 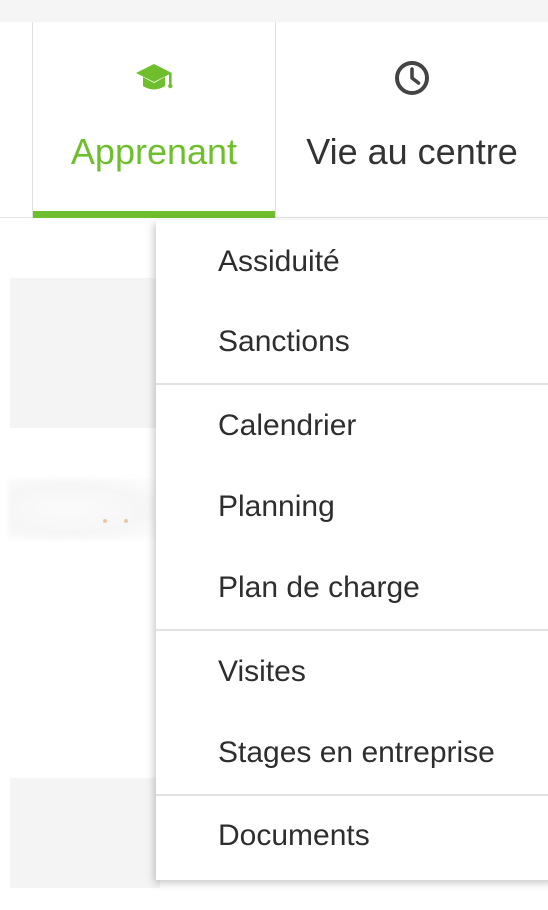 What do you see at coordinates (276, 507) in the screenshot?
I see `menu-item-planning: Planning` at bounding box center [276, 507].